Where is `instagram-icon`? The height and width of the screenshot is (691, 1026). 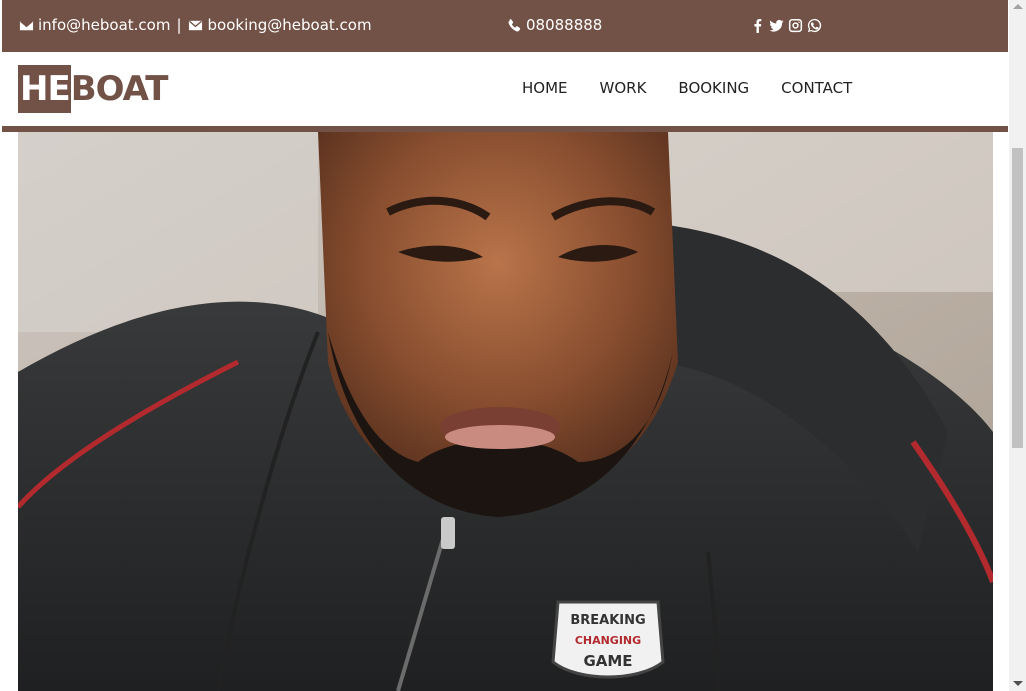
instagram-icon is located at coordinates (795, 25).